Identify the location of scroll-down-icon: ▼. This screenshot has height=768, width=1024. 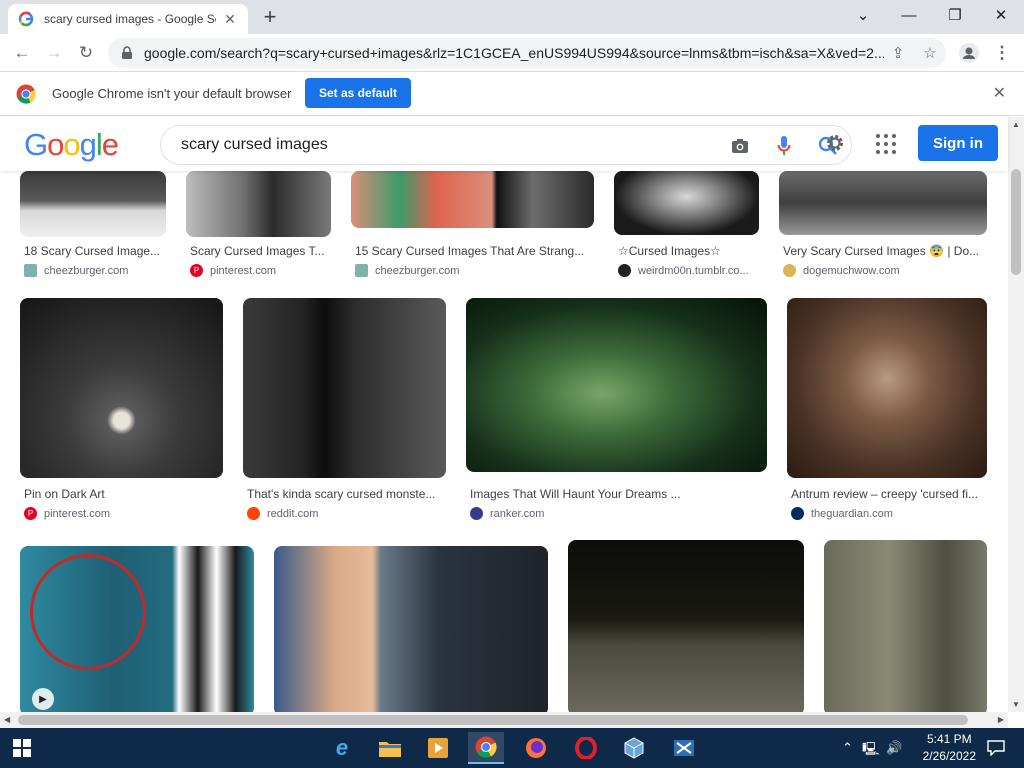
(1016, 704).